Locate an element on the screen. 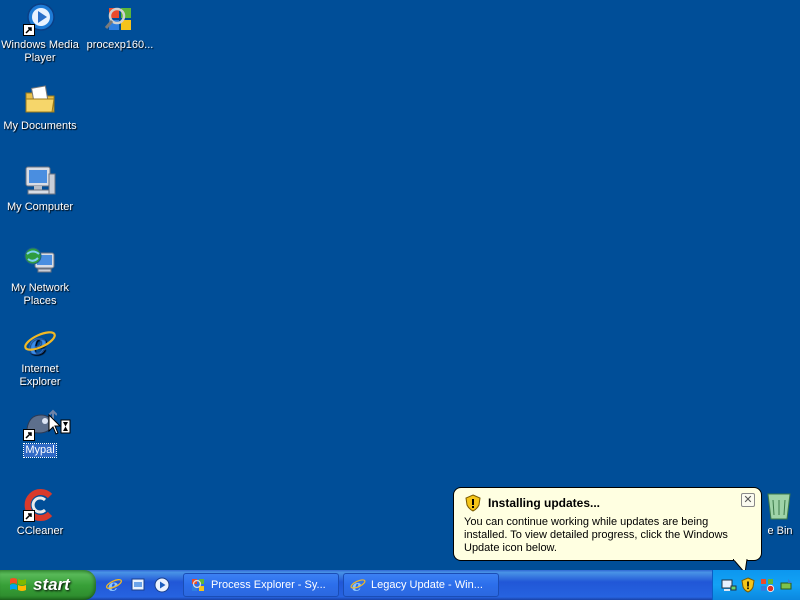  busy-cursor-icon is located at coordinates (60, 425).